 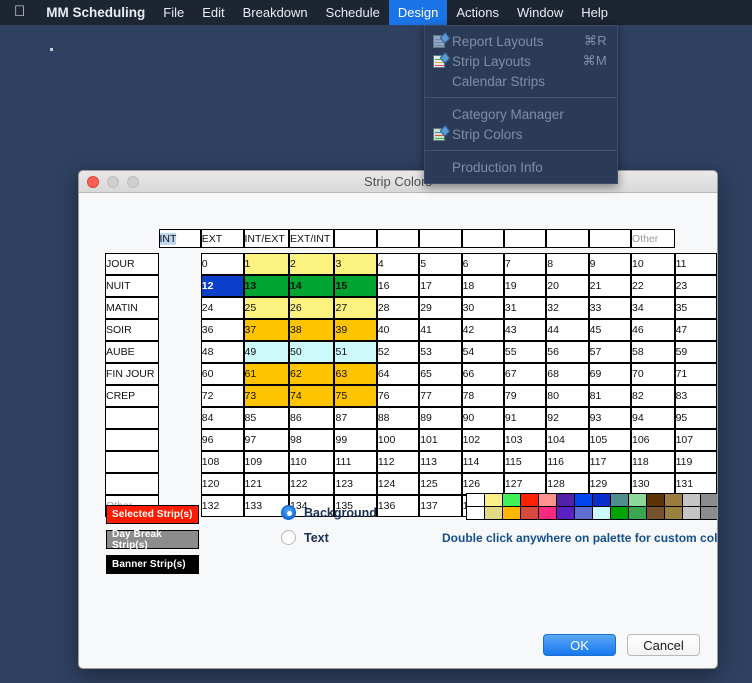 What do you see at coordinates (653, 374) in the screenshot?
I see `grid-cell-70: 70` at bounding box center [653, 374].